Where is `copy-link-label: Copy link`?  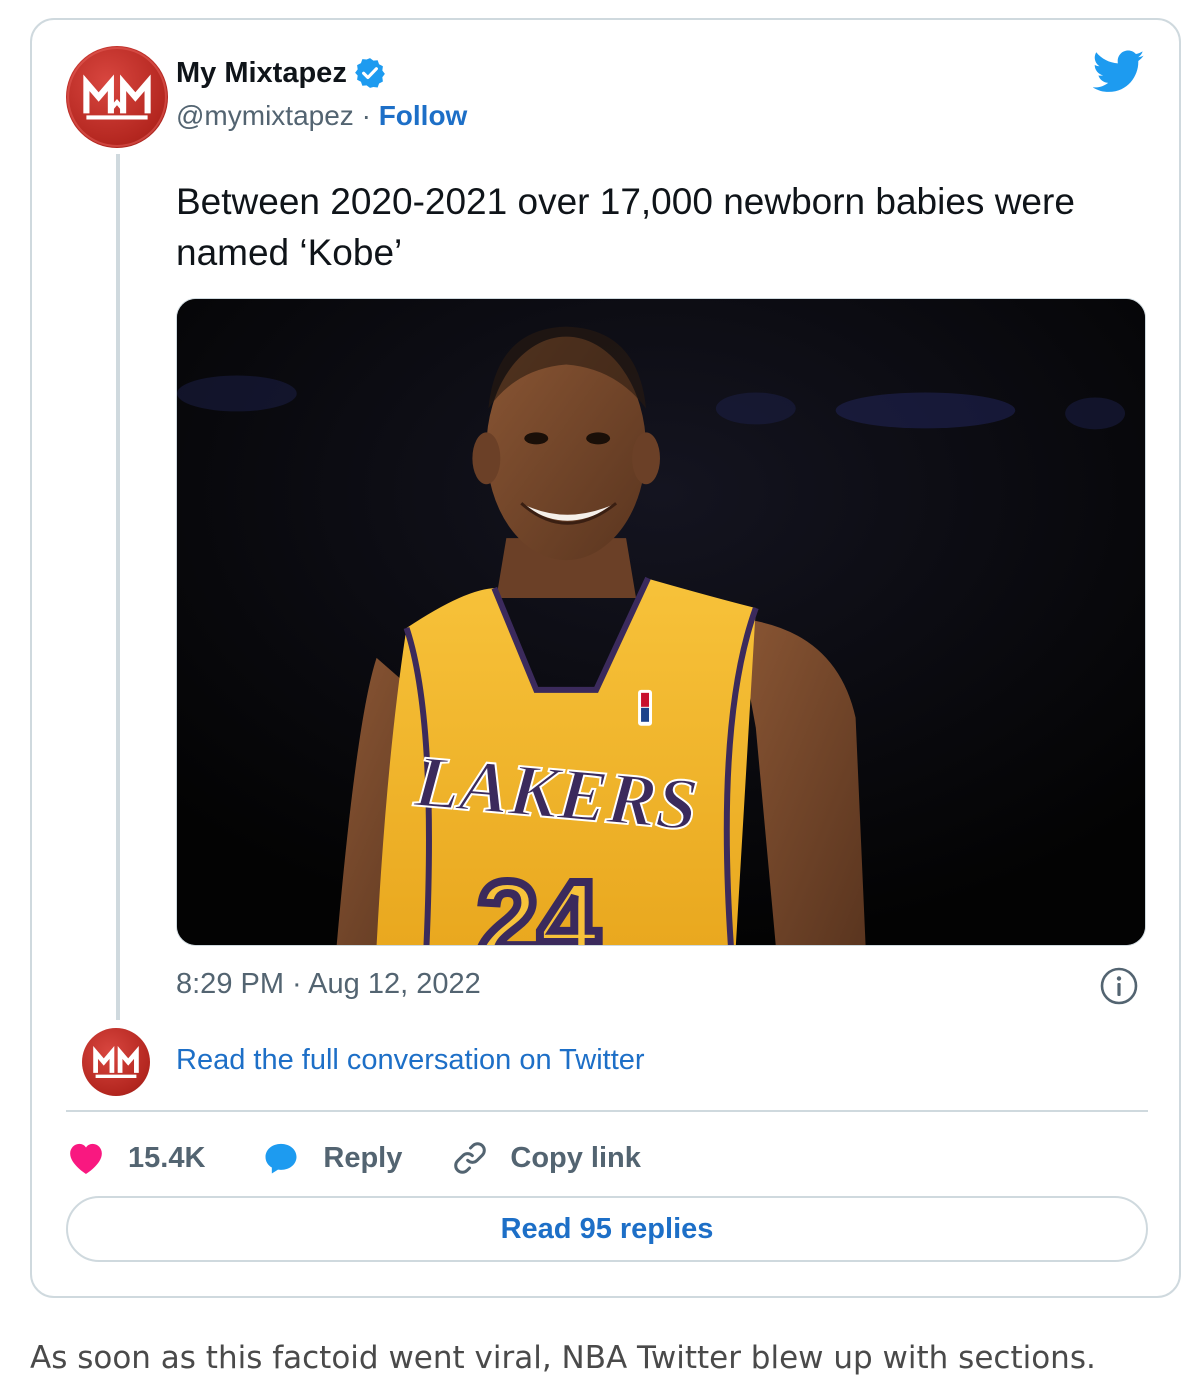
copy-link-label: Copy link is located at coordinates (575, 1157).